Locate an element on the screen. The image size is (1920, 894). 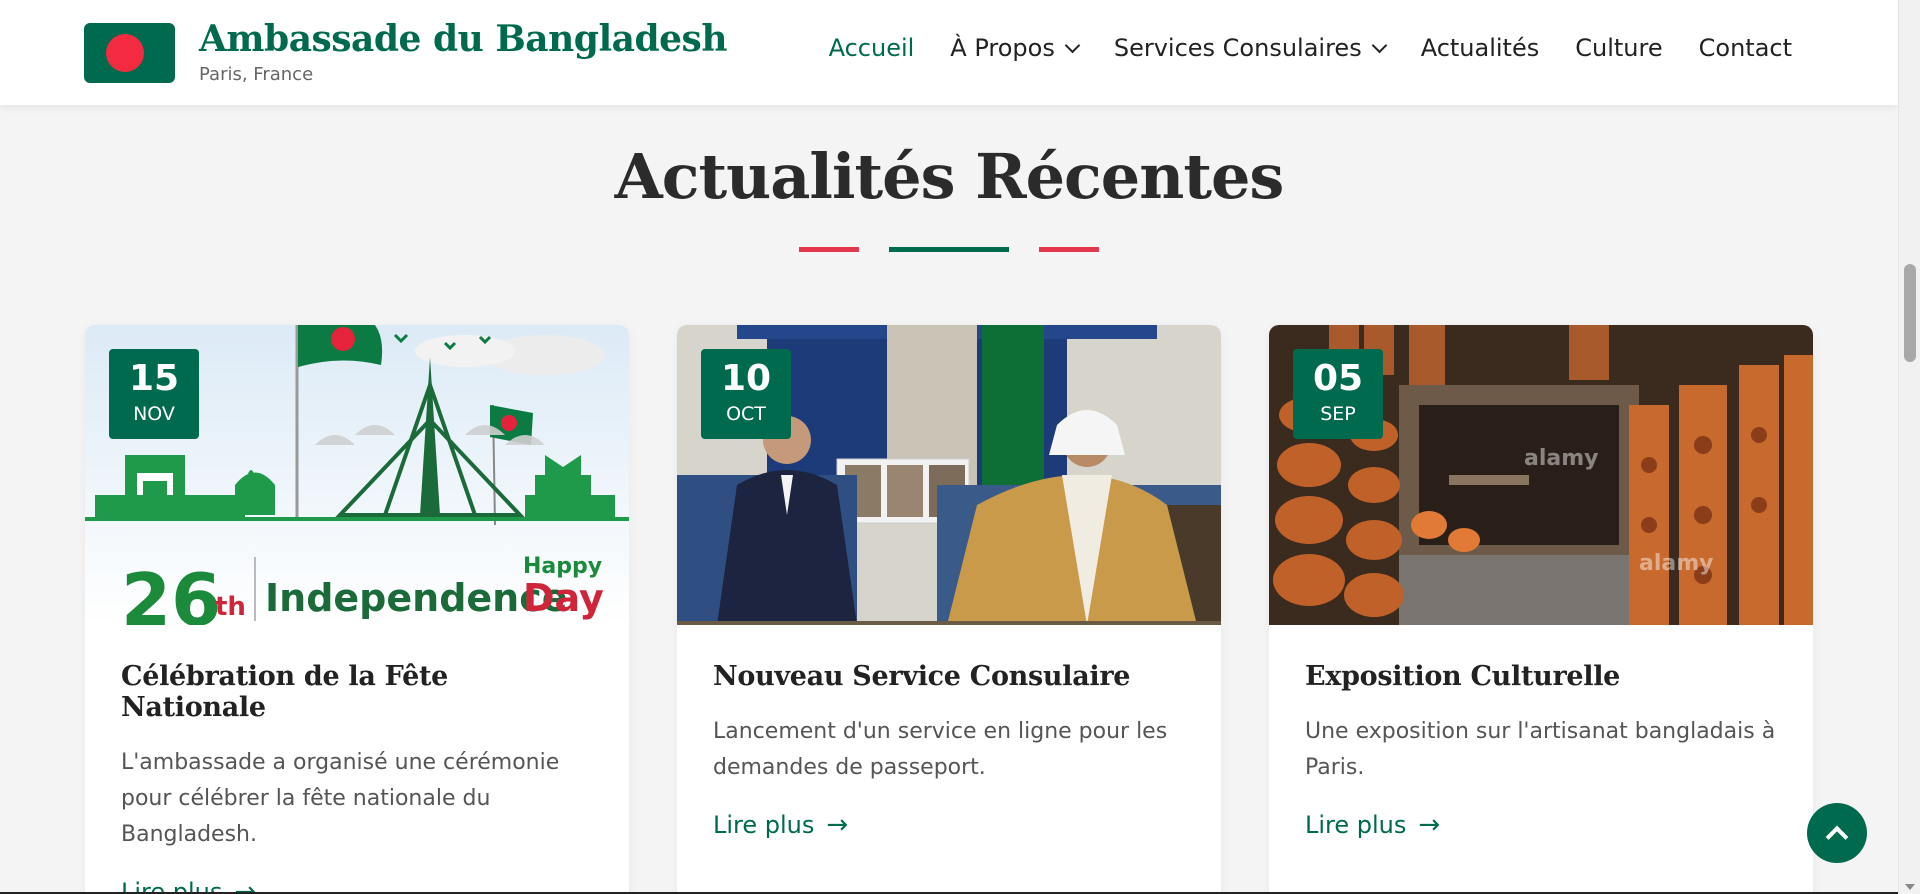
news-title: Nouveau Service Consulaire is located at coordinates (949, 676).